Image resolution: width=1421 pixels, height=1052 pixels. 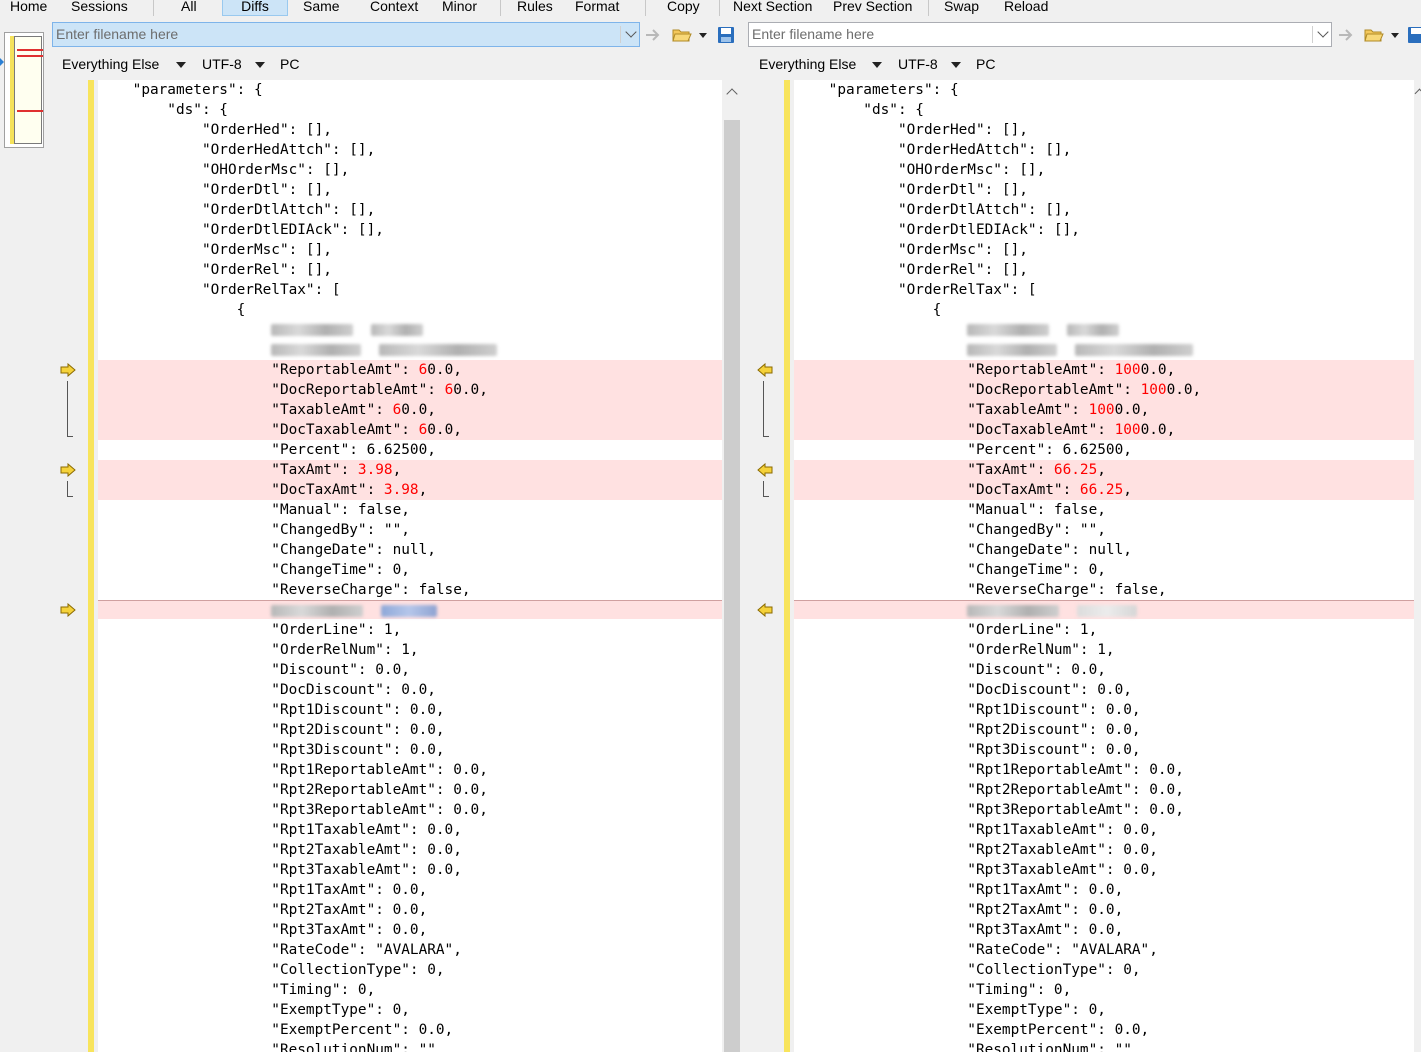 What do you see at coordinates (732, 586) in the screenshot?
I see `scrollbar-thumb` at bounding box center [732, 586].